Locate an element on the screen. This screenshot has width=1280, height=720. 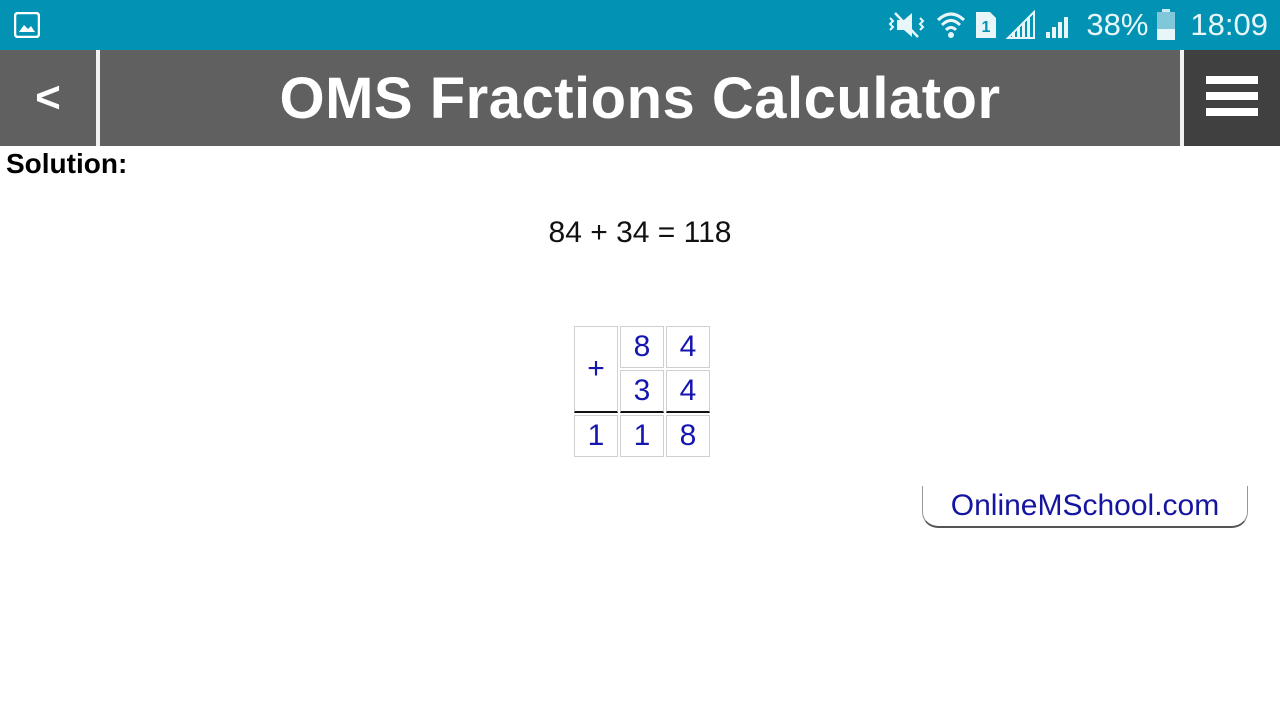
battery-icon is located at coordinates (1166, 25).